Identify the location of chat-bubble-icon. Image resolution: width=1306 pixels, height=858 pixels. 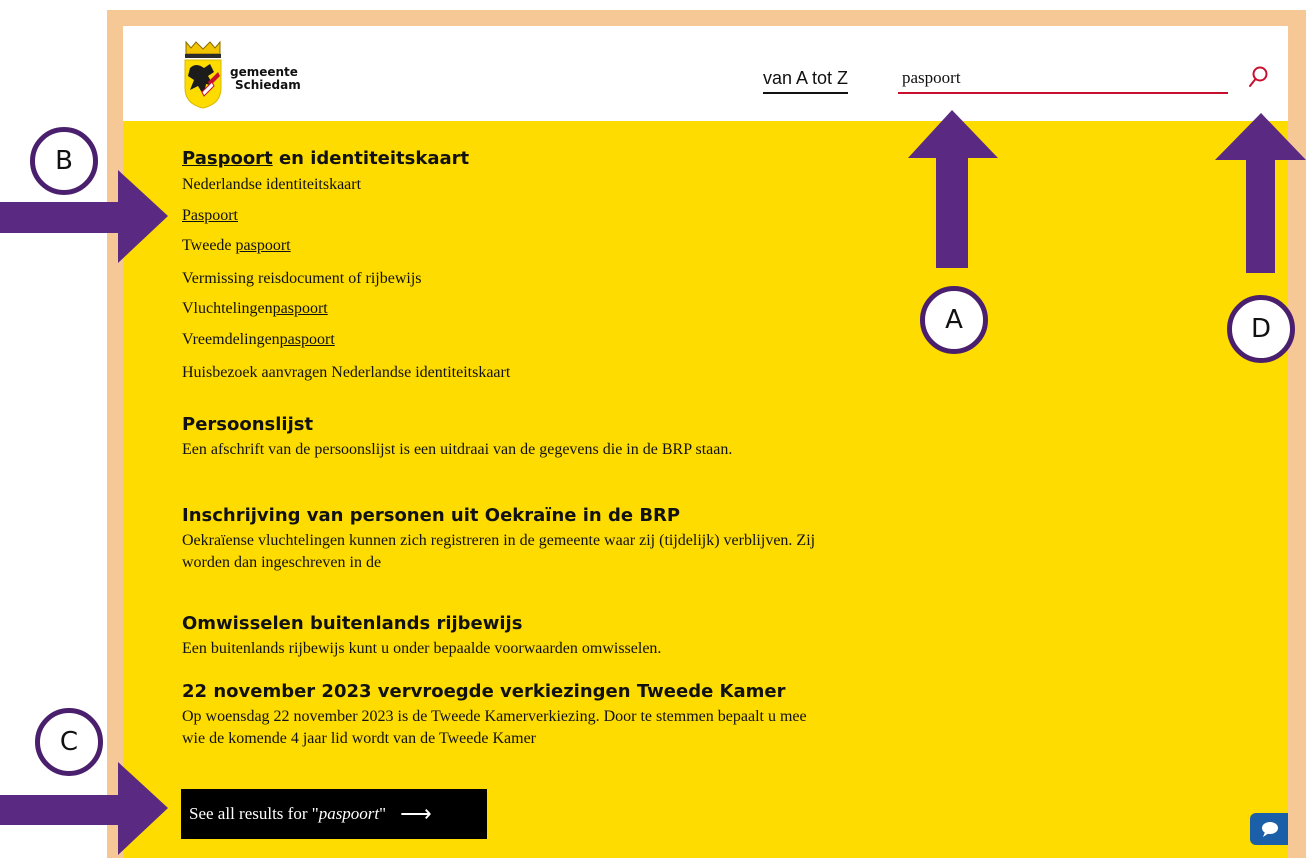
(1270, 829).